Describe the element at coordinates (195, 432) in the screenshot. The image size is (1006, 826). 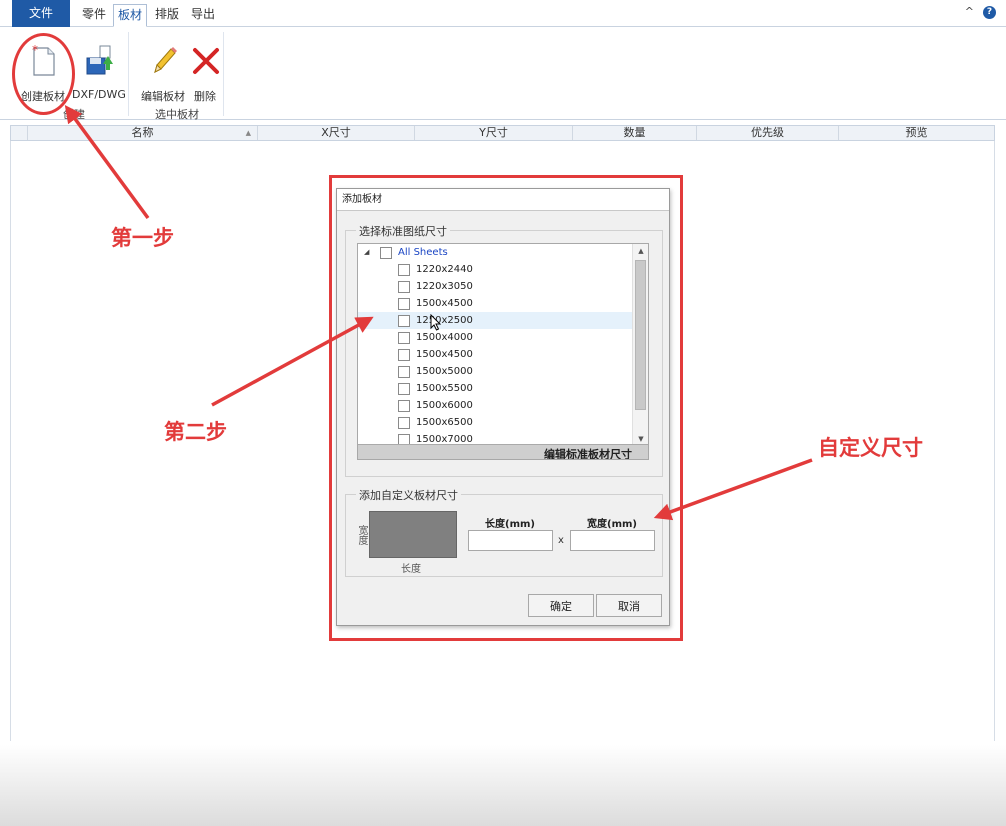
I see `step2-annotation: 第二步` at that location.